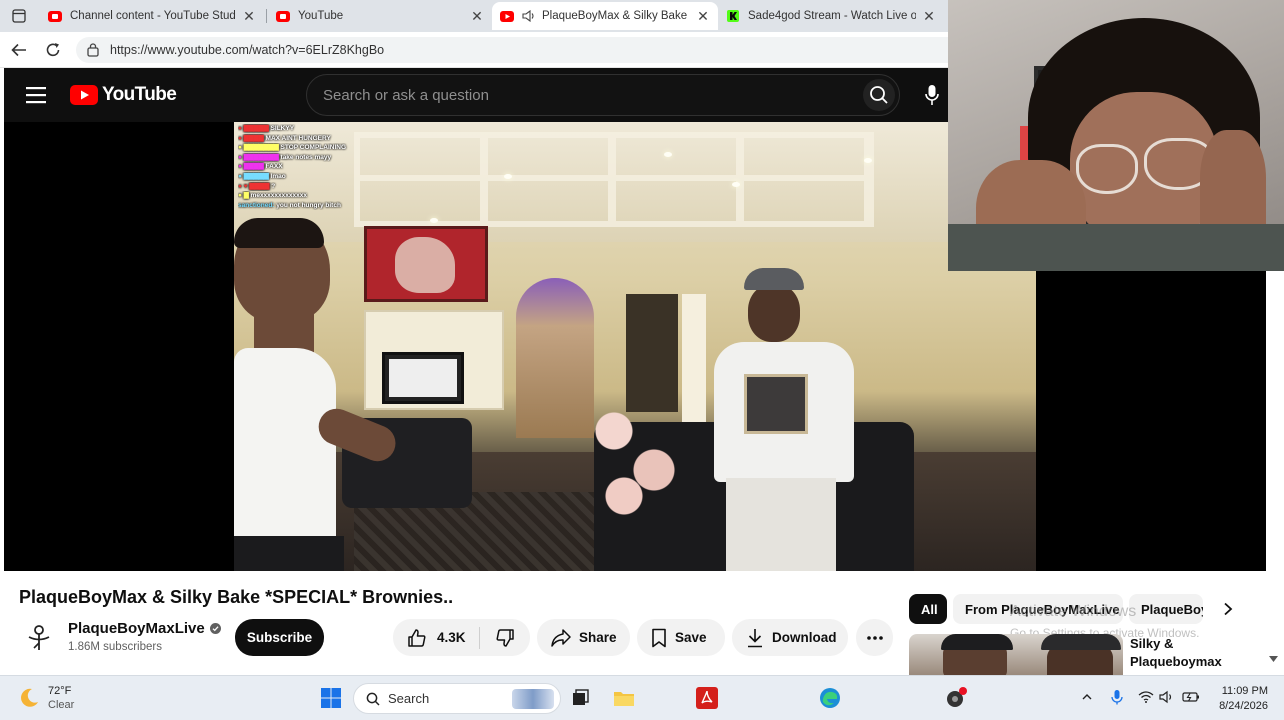 This screenshot has width=1284, height=720. Describe the element at coordinates (1239, 699) in the screenshot. I see `taskbar-clock: 11:09 PM 8/24/2026` at that location.